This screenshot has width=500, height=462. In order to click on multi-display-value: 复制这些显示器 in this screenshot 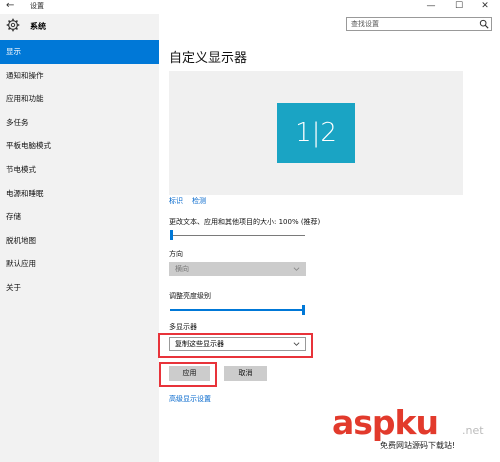, I will do `click(199, 344)`.